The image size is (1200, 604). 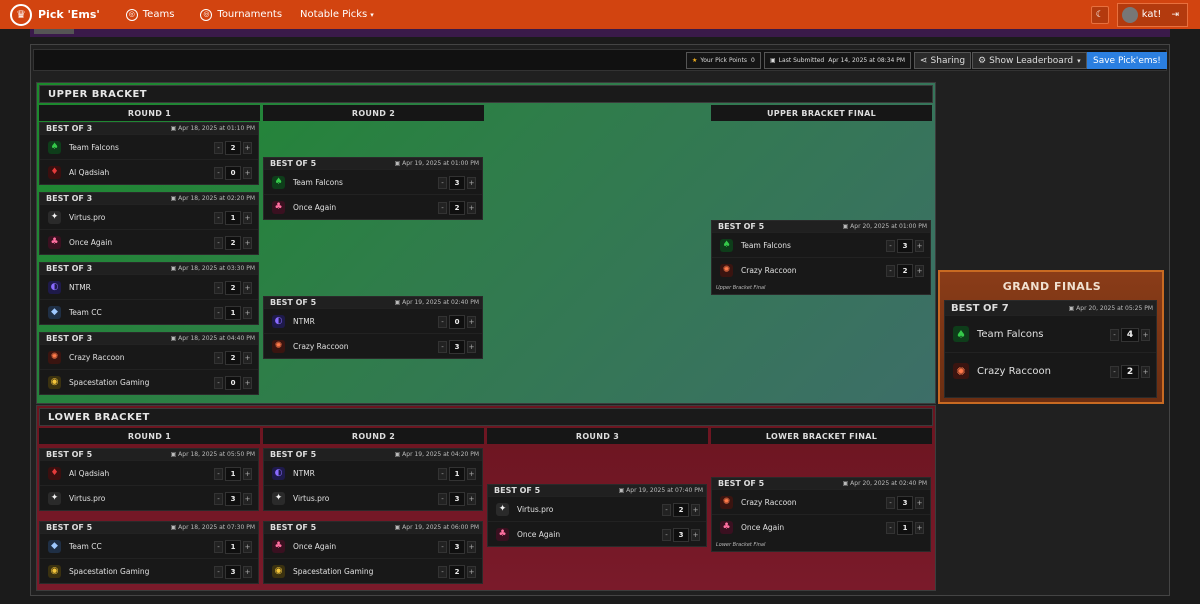 What do you see at coordinates (1127, 60) in the screenshot?
I see `save-pickems-button: Save Pick'ems!` at bounding box center [1127, 60].